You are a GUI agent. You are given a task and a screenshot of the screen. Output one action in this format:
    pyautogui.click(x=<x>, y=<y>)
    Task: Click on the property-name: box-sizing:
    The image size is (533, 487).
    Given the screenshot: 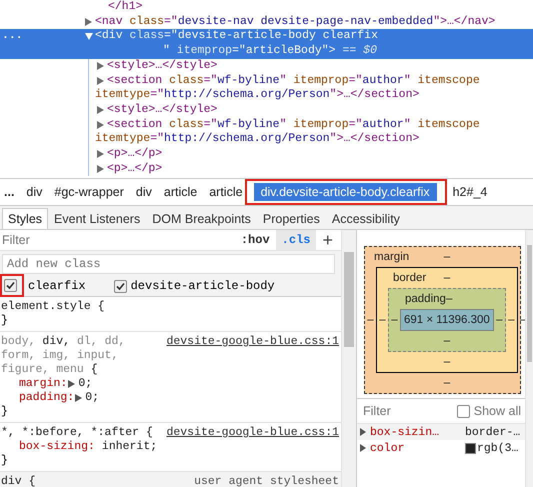 What is the action you would take?
    pyautogui.click(x=57, y=447)
    